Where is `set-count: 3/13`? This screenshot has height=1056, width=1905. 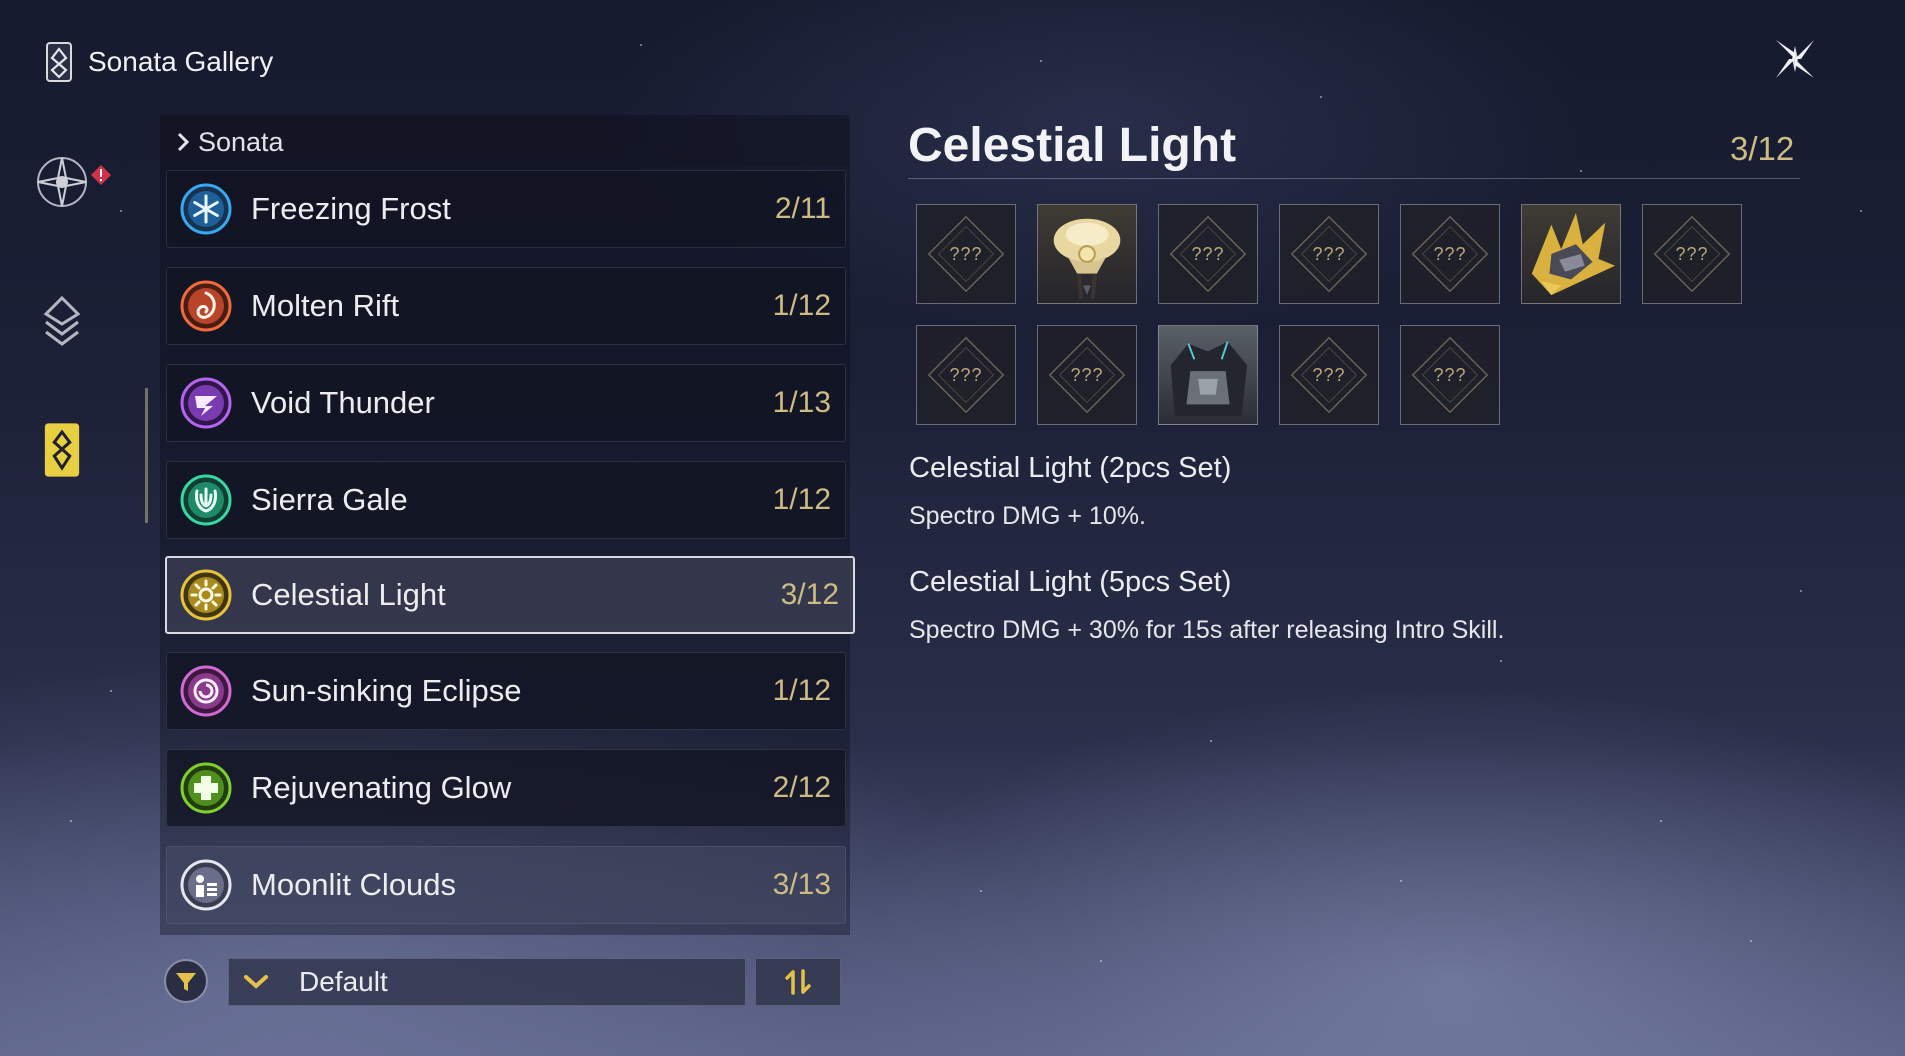
set-count: 3/13 is located at coordinates (801, 884).